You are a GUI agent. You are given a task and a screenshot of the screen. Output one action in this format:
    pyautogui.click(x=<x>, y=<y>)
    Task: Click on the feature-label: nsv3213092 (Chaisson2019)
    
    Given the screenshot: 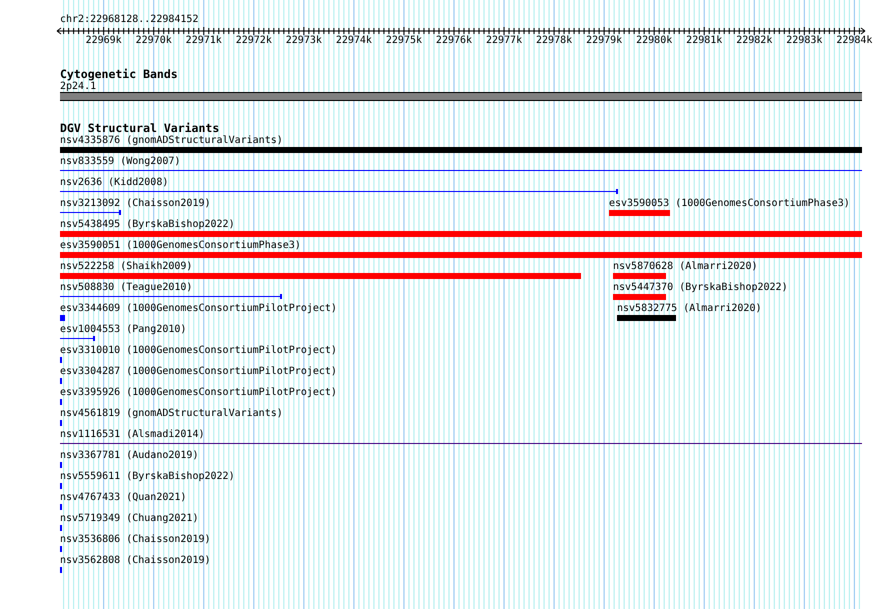 What is the action you would take?
    pyautogui.click(x=135, y=204)
    